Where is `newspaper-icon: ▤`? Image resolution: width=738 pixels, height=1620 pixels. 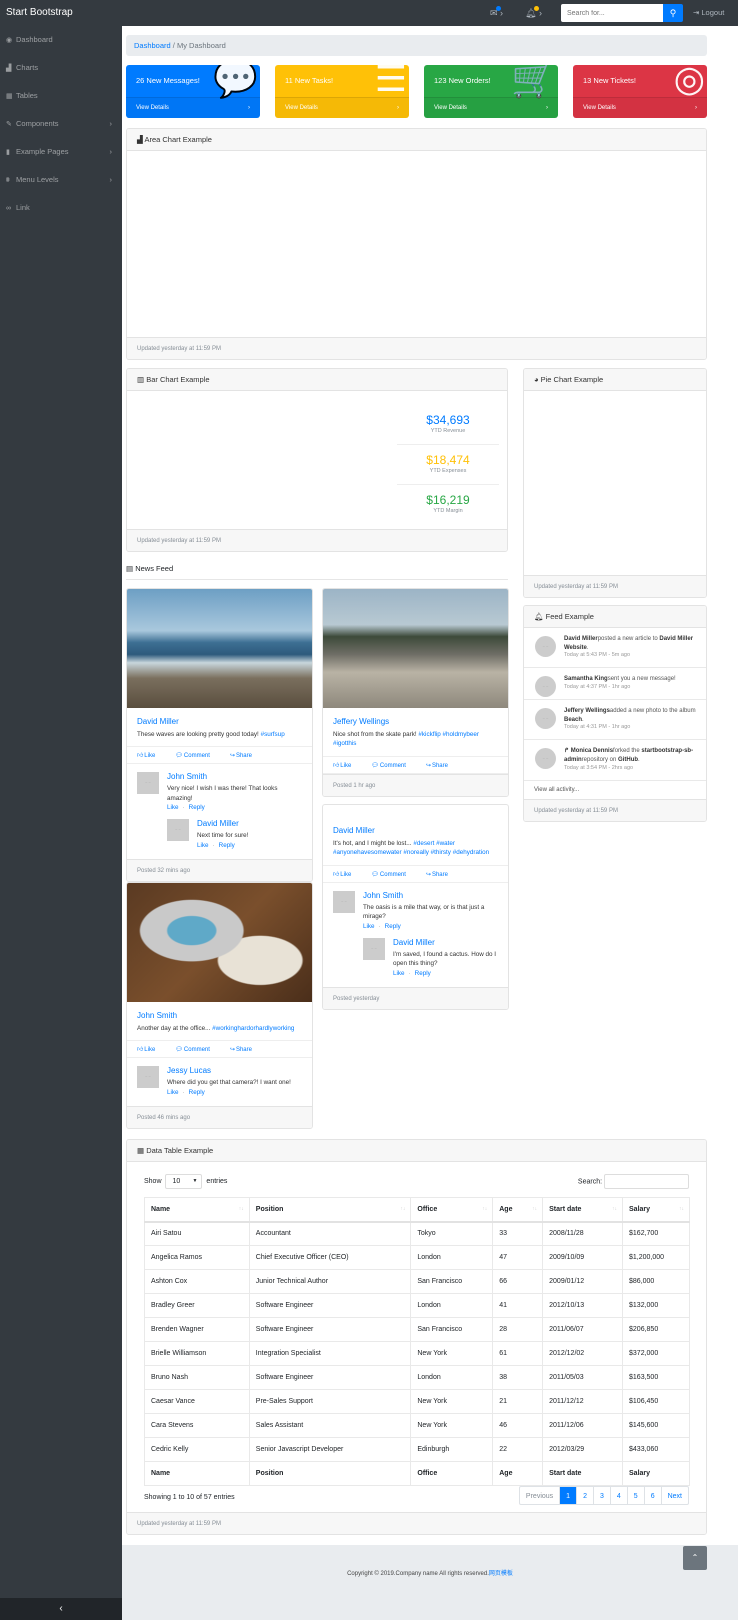 newspaper-icon: ▤ is located at coordinates (130, 568).